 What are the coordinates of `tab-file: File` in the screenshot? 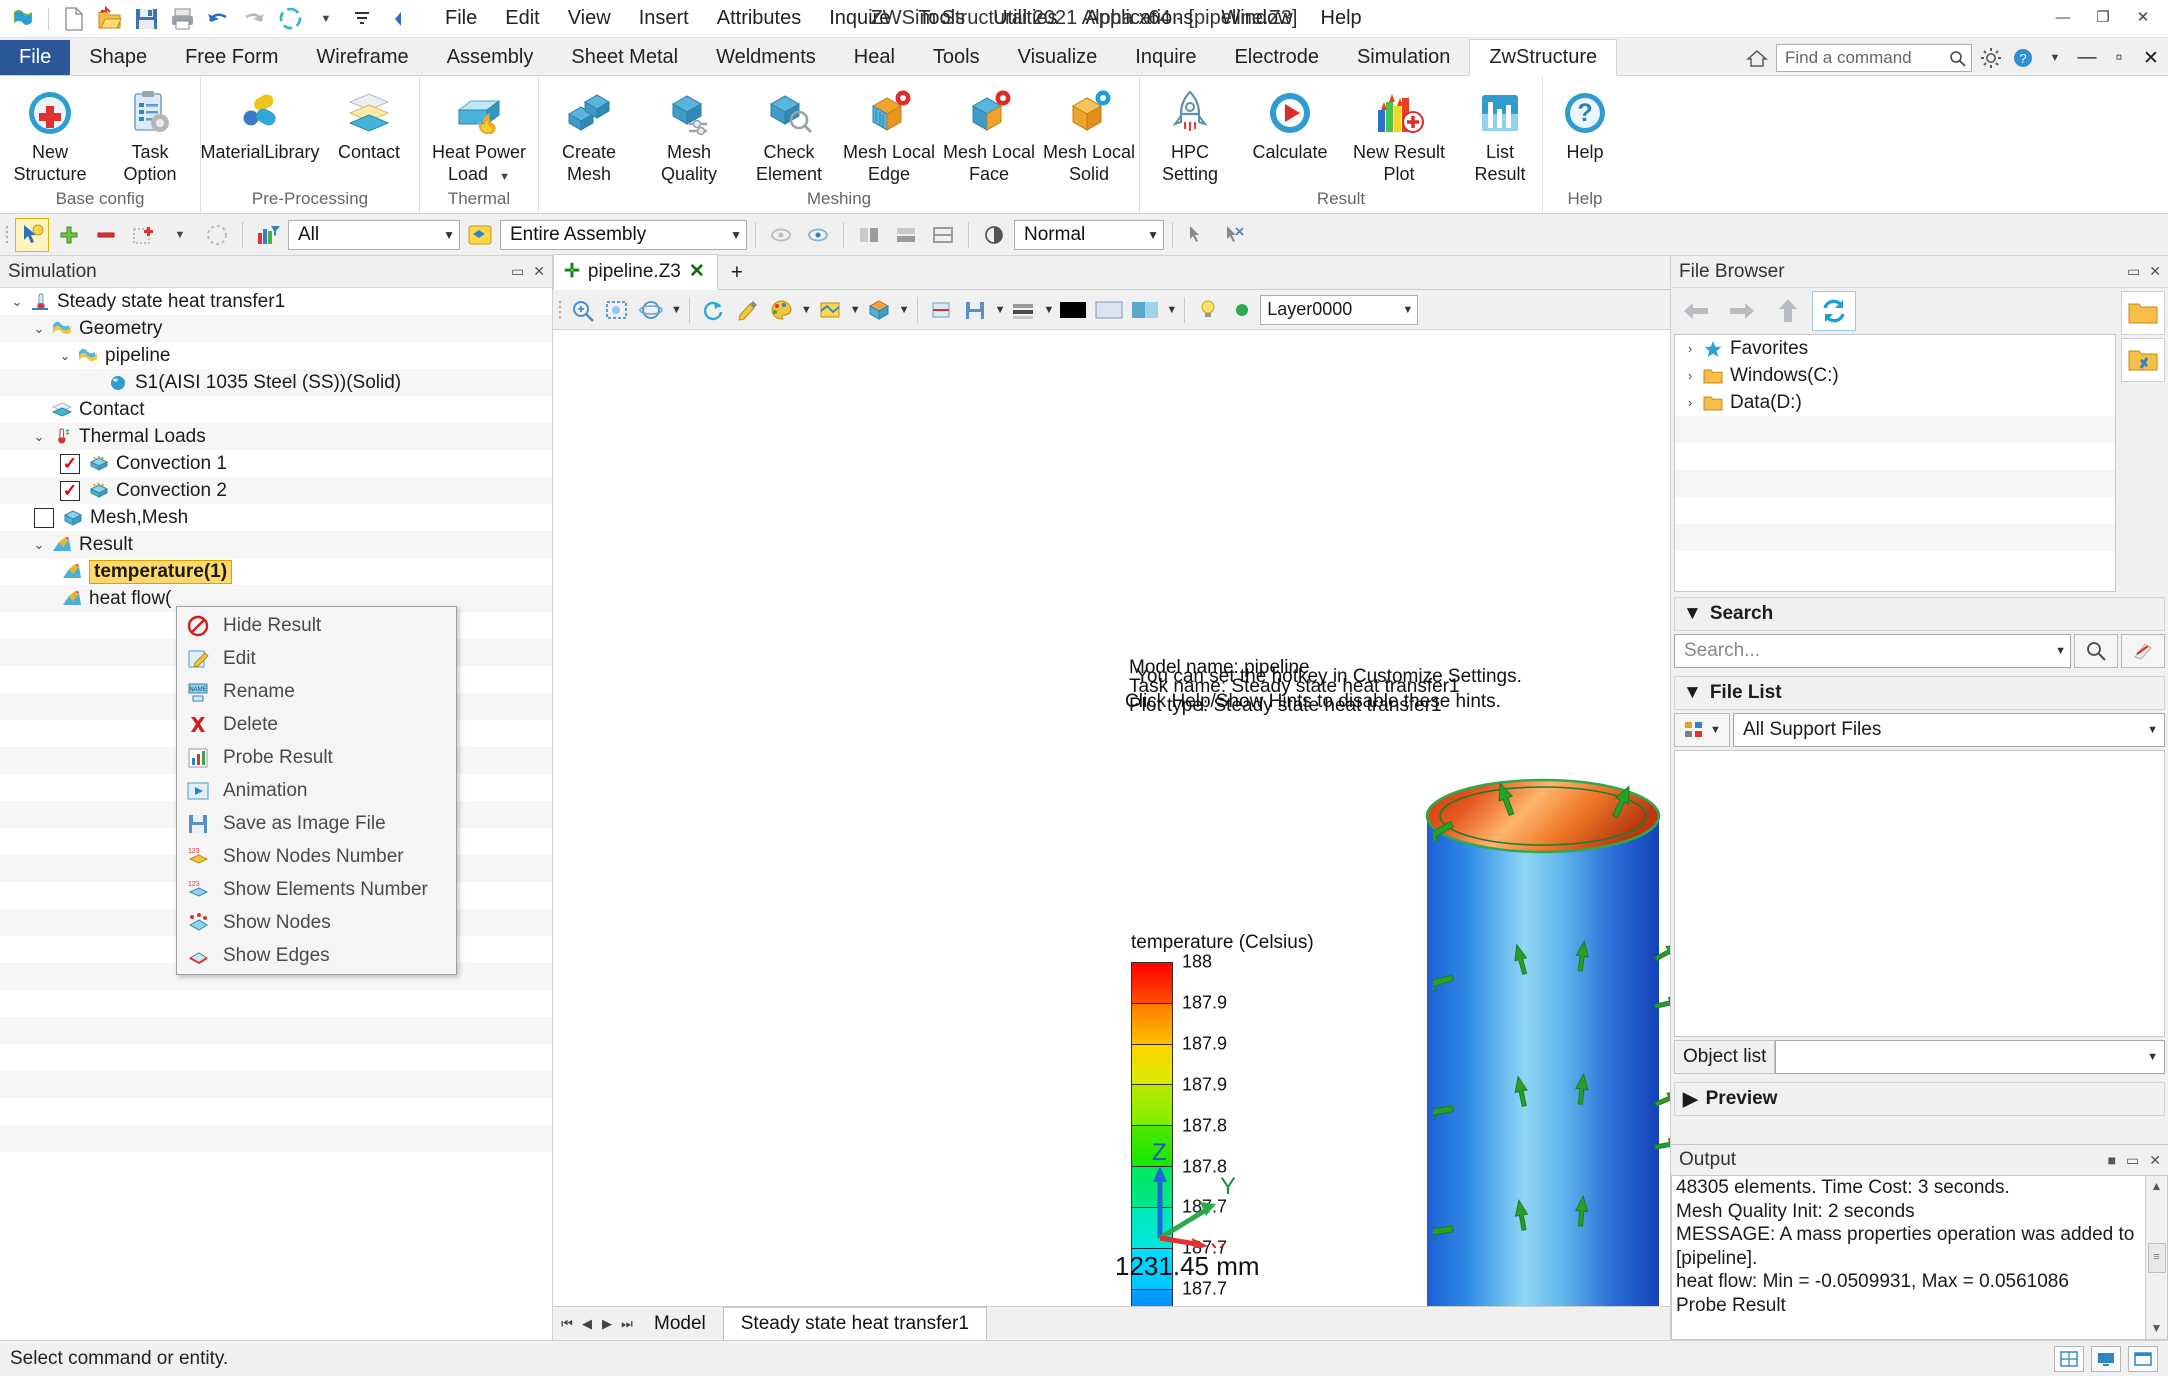 It's located at (35, 57).